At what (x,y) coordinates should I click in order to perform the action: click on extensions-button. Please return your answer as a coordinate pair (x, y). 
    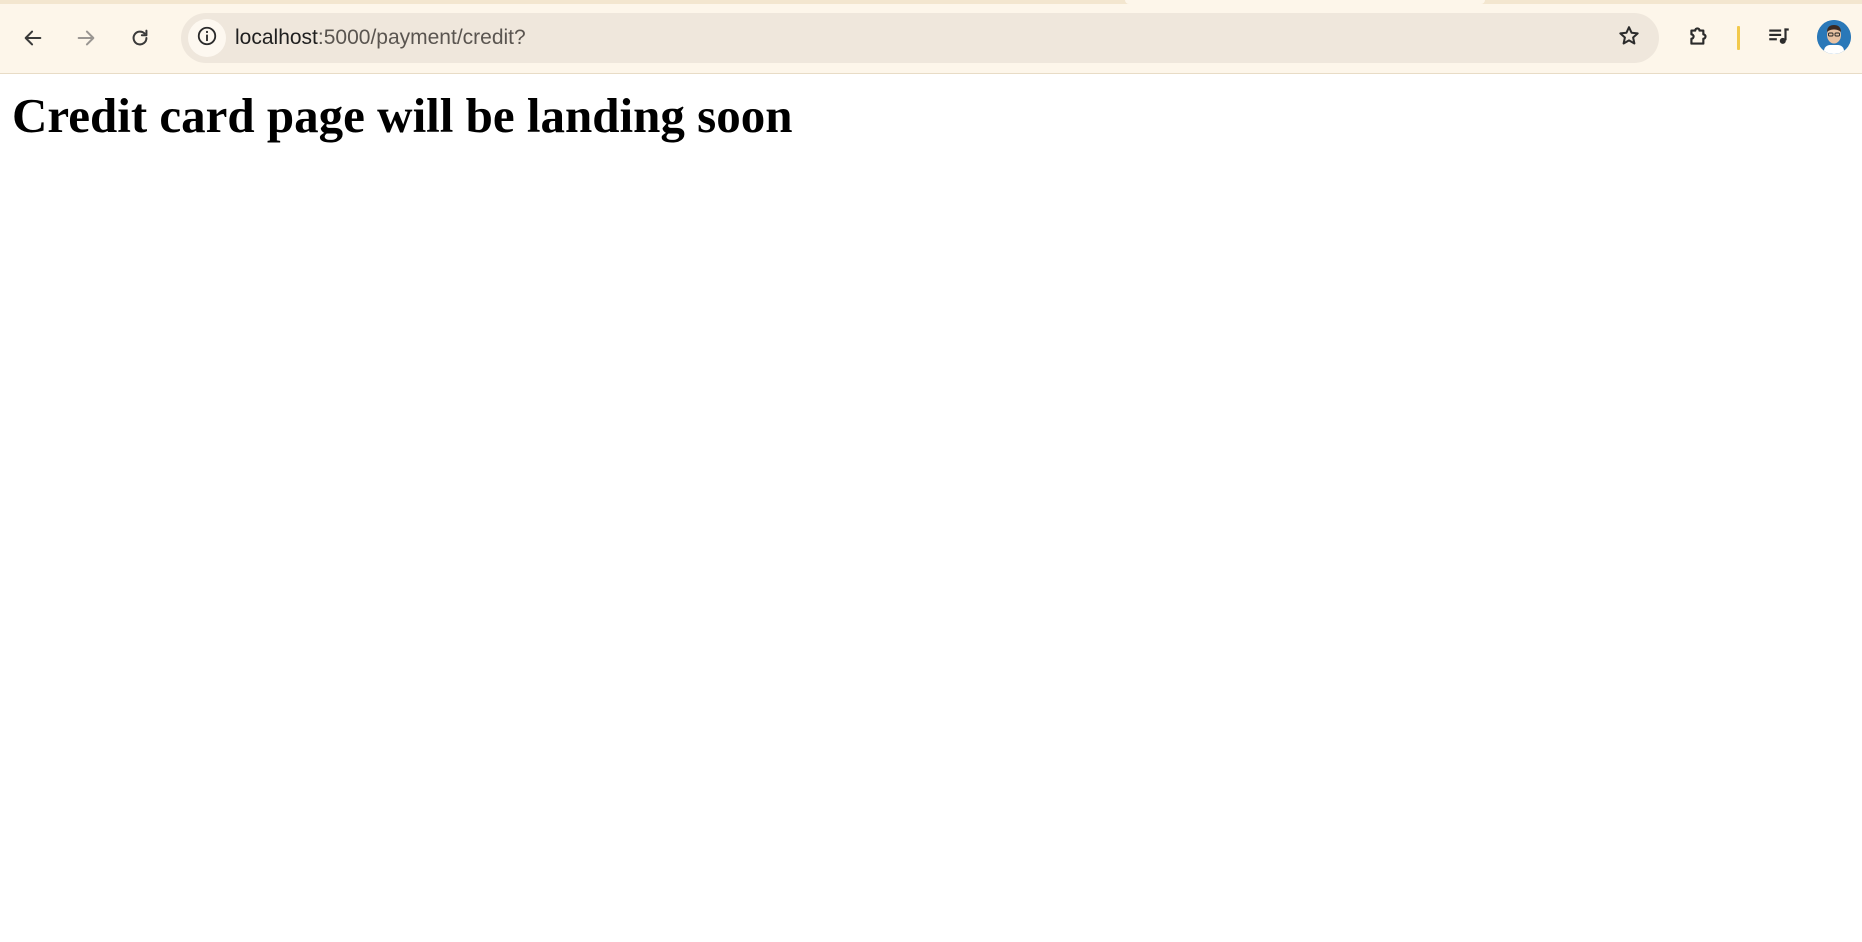
    Looking at the image, I should click on (1699, 38).